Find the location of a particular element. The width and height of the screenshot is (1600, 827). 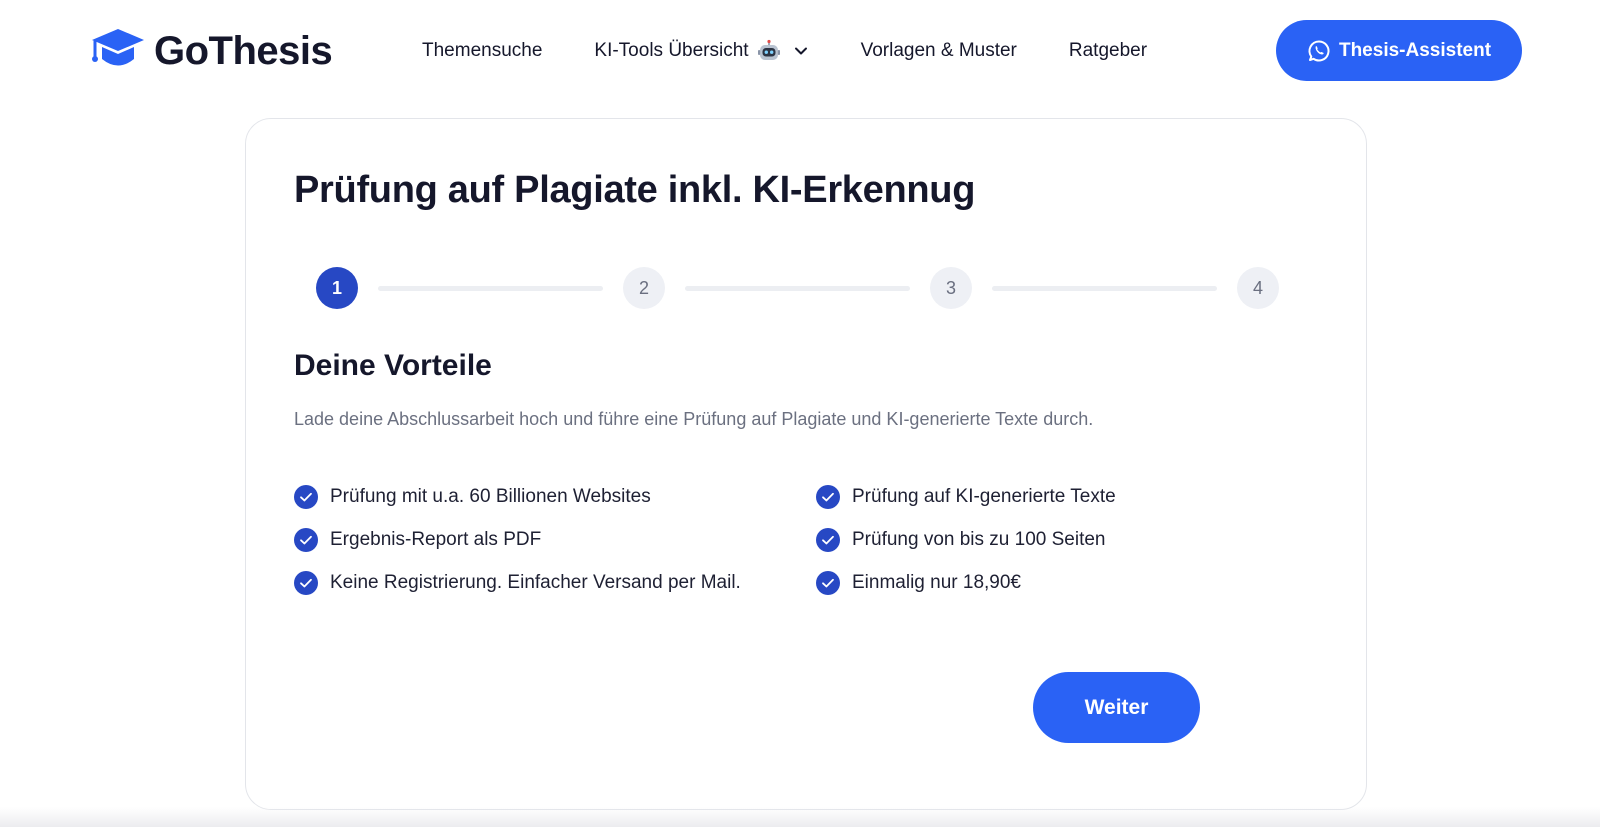

benefit-text: Prüfung auf KI-generierte Texte is located at coordinates (984, 496).